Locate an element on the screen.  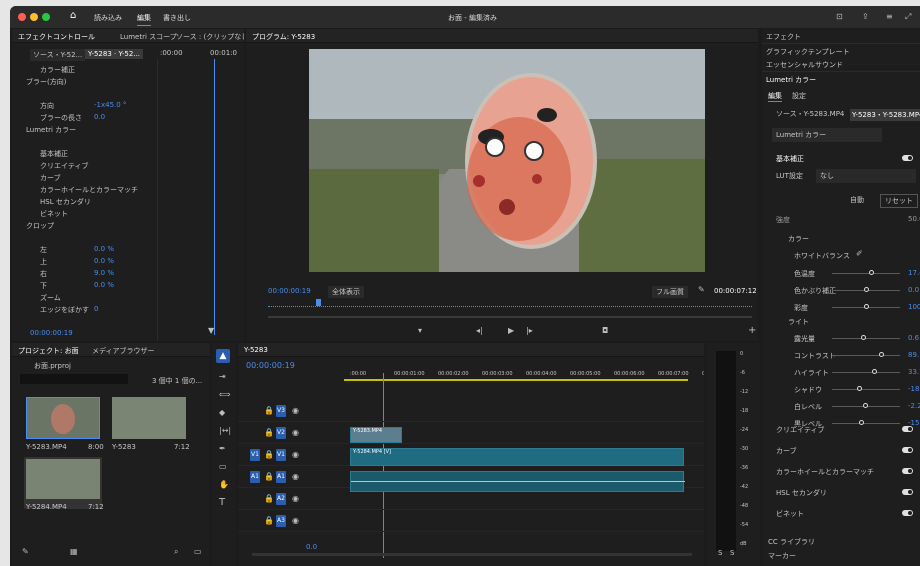
ec-value: 9.0 % is located at coordinates (104, 273).